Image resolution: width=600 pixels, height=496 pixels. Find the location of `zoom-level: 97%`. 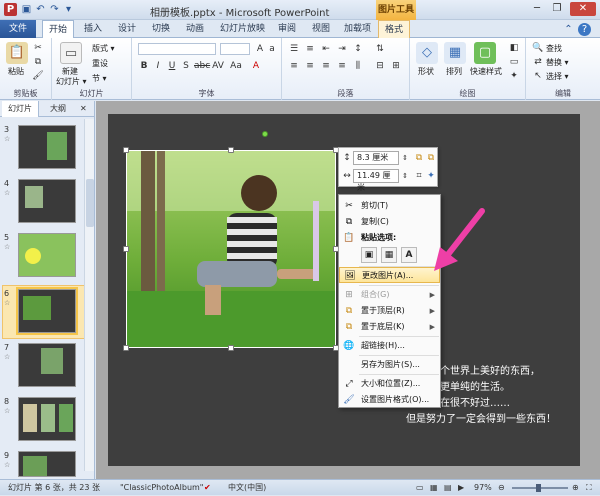

zoom-level: 97% is located at coordinates (483, 488).